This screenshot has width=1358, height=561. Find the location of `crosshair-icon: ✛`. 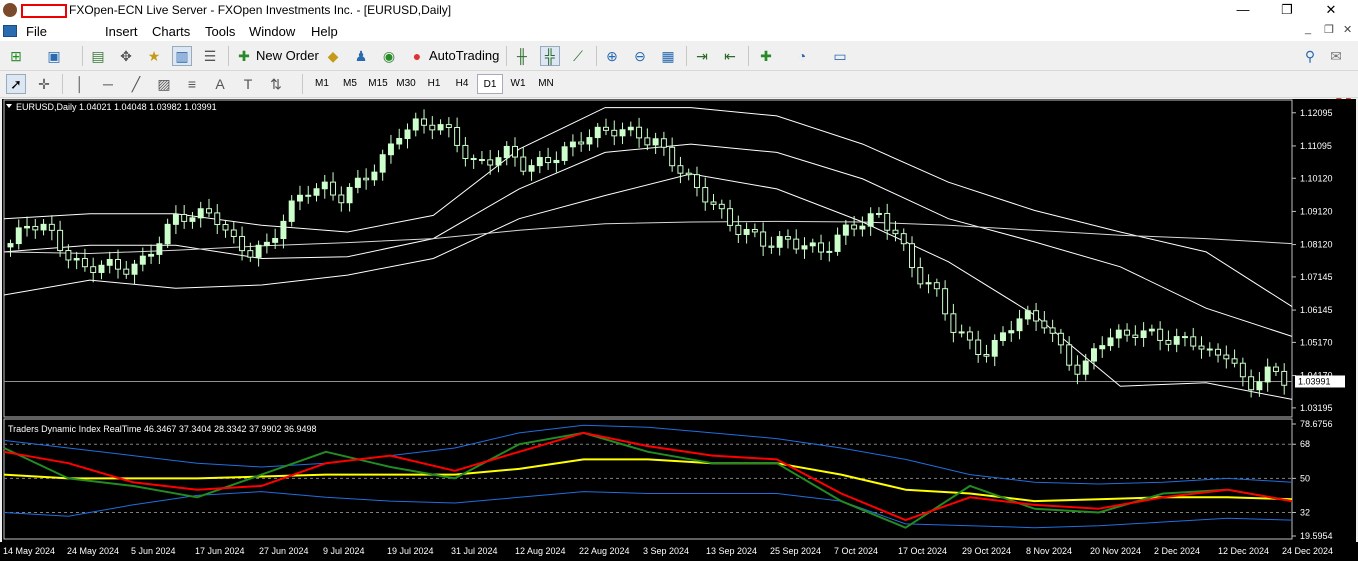

crosshair-icon: ✛ is located at coordinates (44, 84).